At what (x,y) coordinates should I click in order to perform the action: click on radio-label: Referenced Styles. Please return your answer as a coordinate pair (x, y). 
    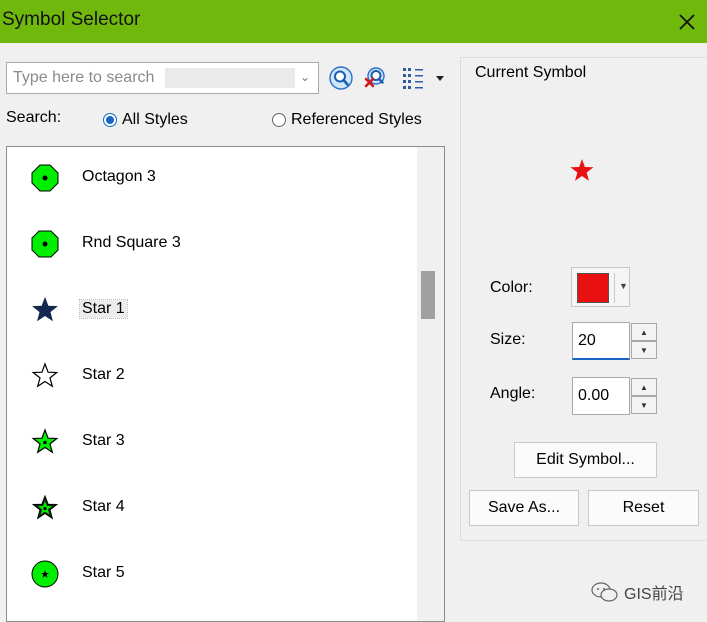
    Looking at the image, I should click on (356, 119).